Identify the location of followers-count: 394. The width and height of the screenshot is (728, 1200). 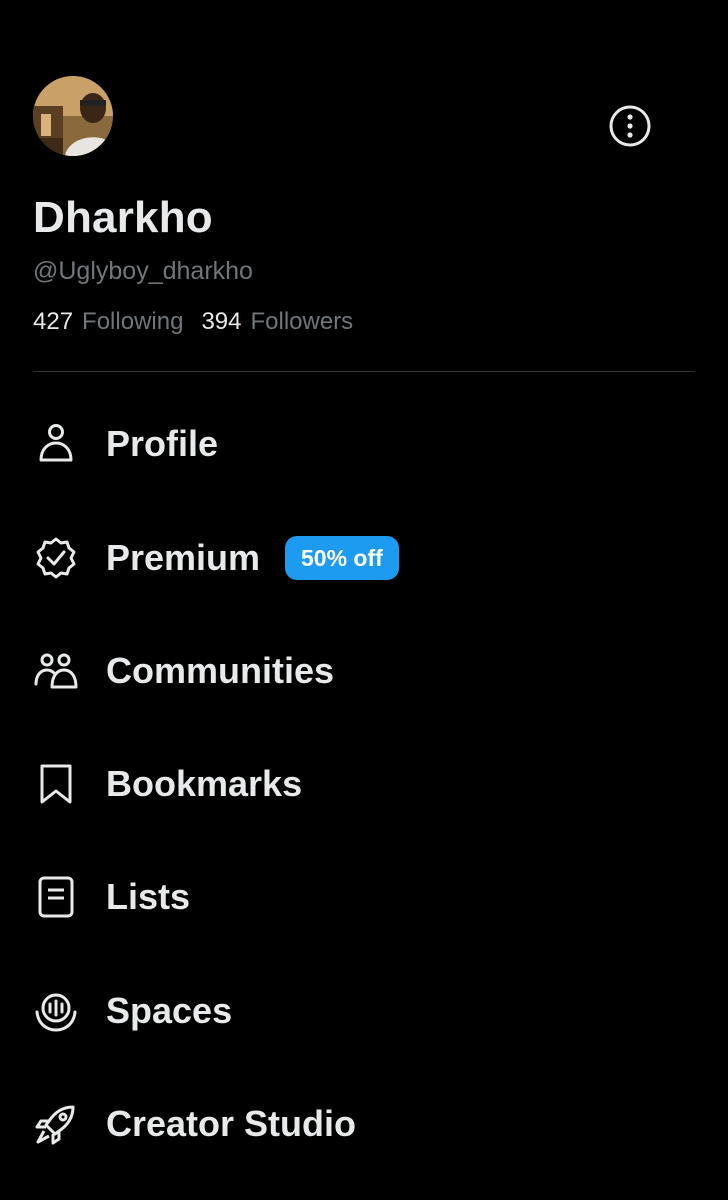
(221, 321).